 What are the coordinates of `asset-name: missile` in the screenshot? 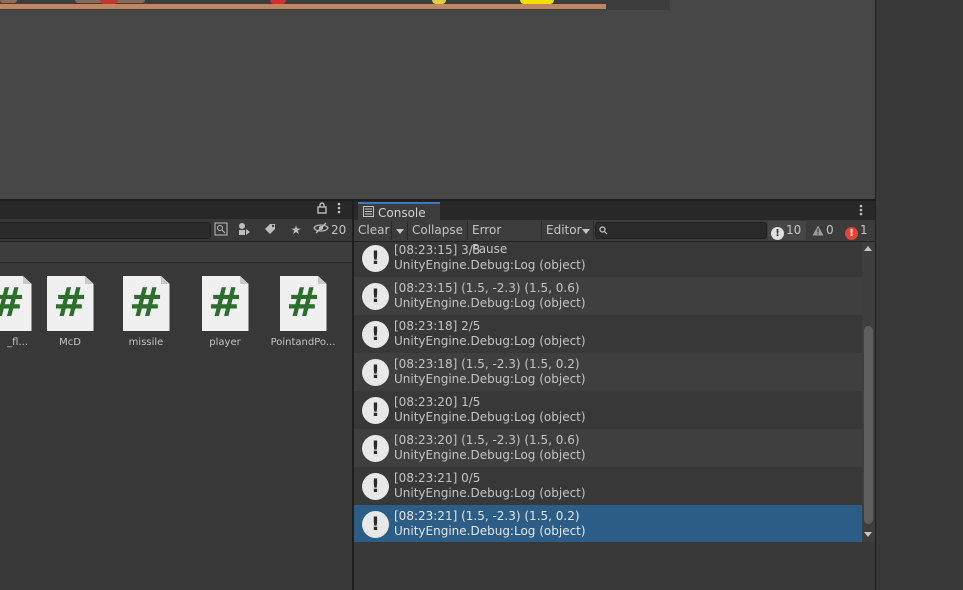 It's located at (146, 342).